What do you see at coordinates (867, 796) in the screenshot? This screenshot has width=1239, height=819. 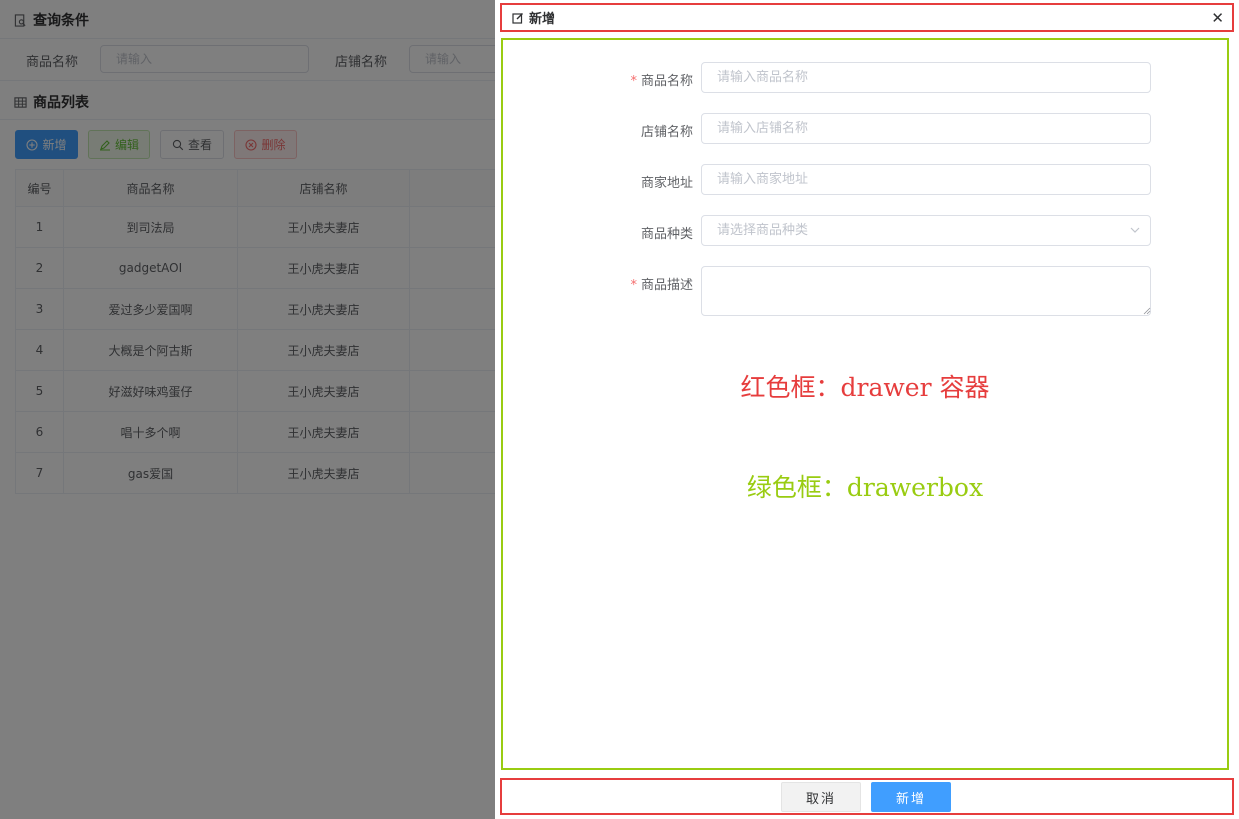 I see `drawer-footer: 取消 新增` at bounding box center [867, 796].